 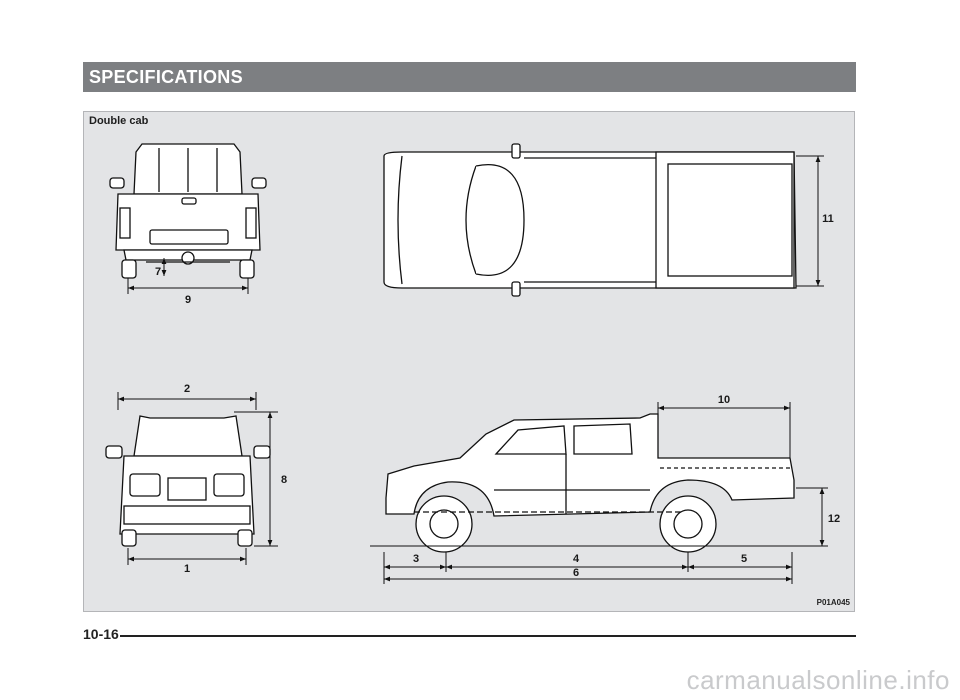 I want to click on top-view-dimensions, so click(x=810, y=221).